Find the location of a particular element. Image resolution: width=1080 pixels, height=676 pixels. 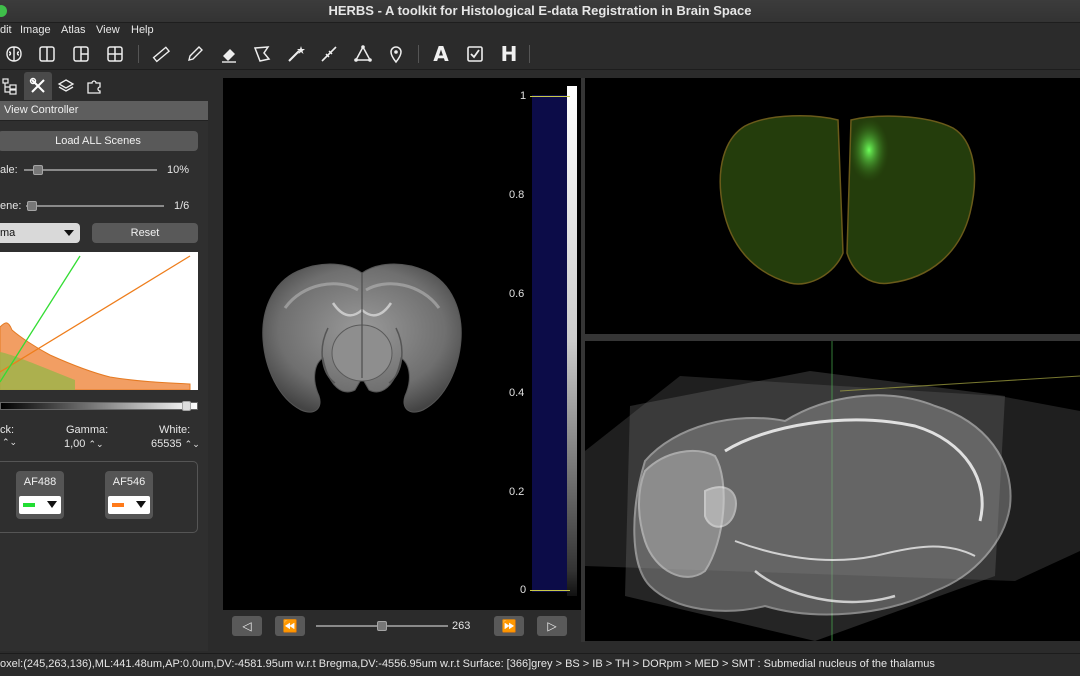

horizontal-splitter is located at coordinates (832, 337).